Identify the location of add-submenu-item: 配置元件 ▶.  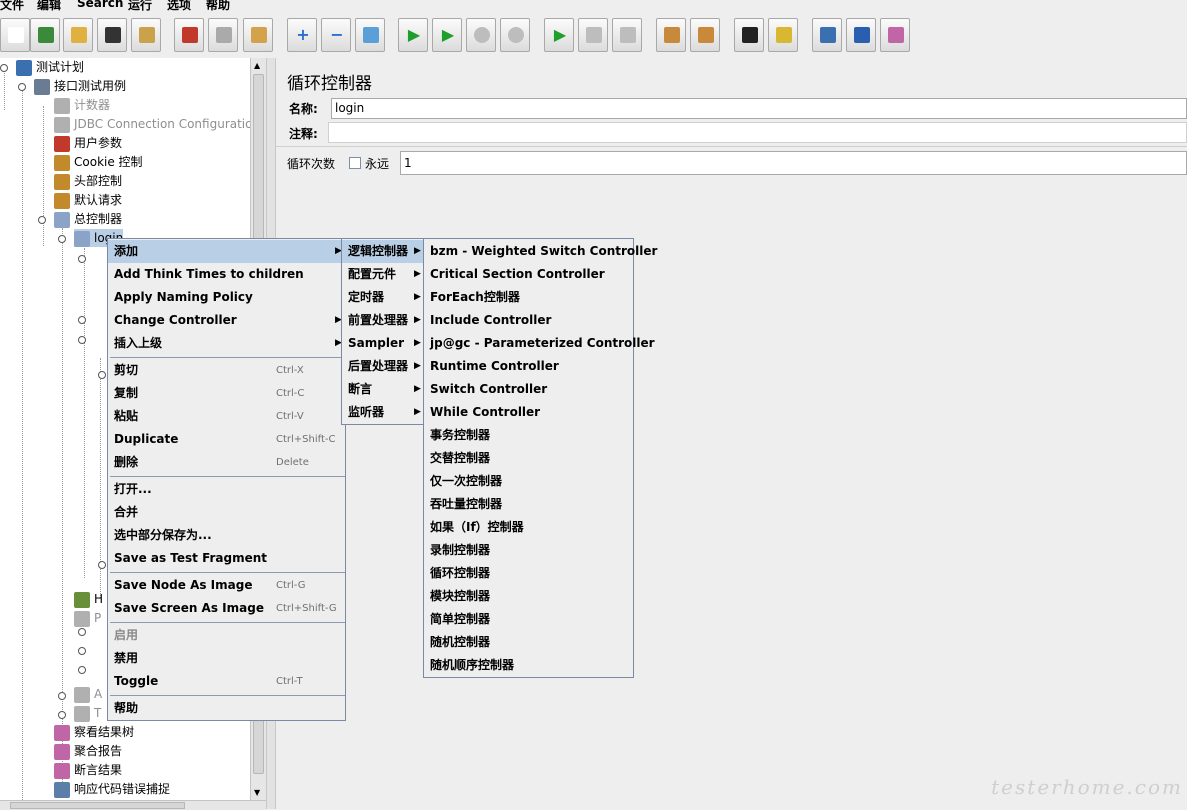
(383, 274).